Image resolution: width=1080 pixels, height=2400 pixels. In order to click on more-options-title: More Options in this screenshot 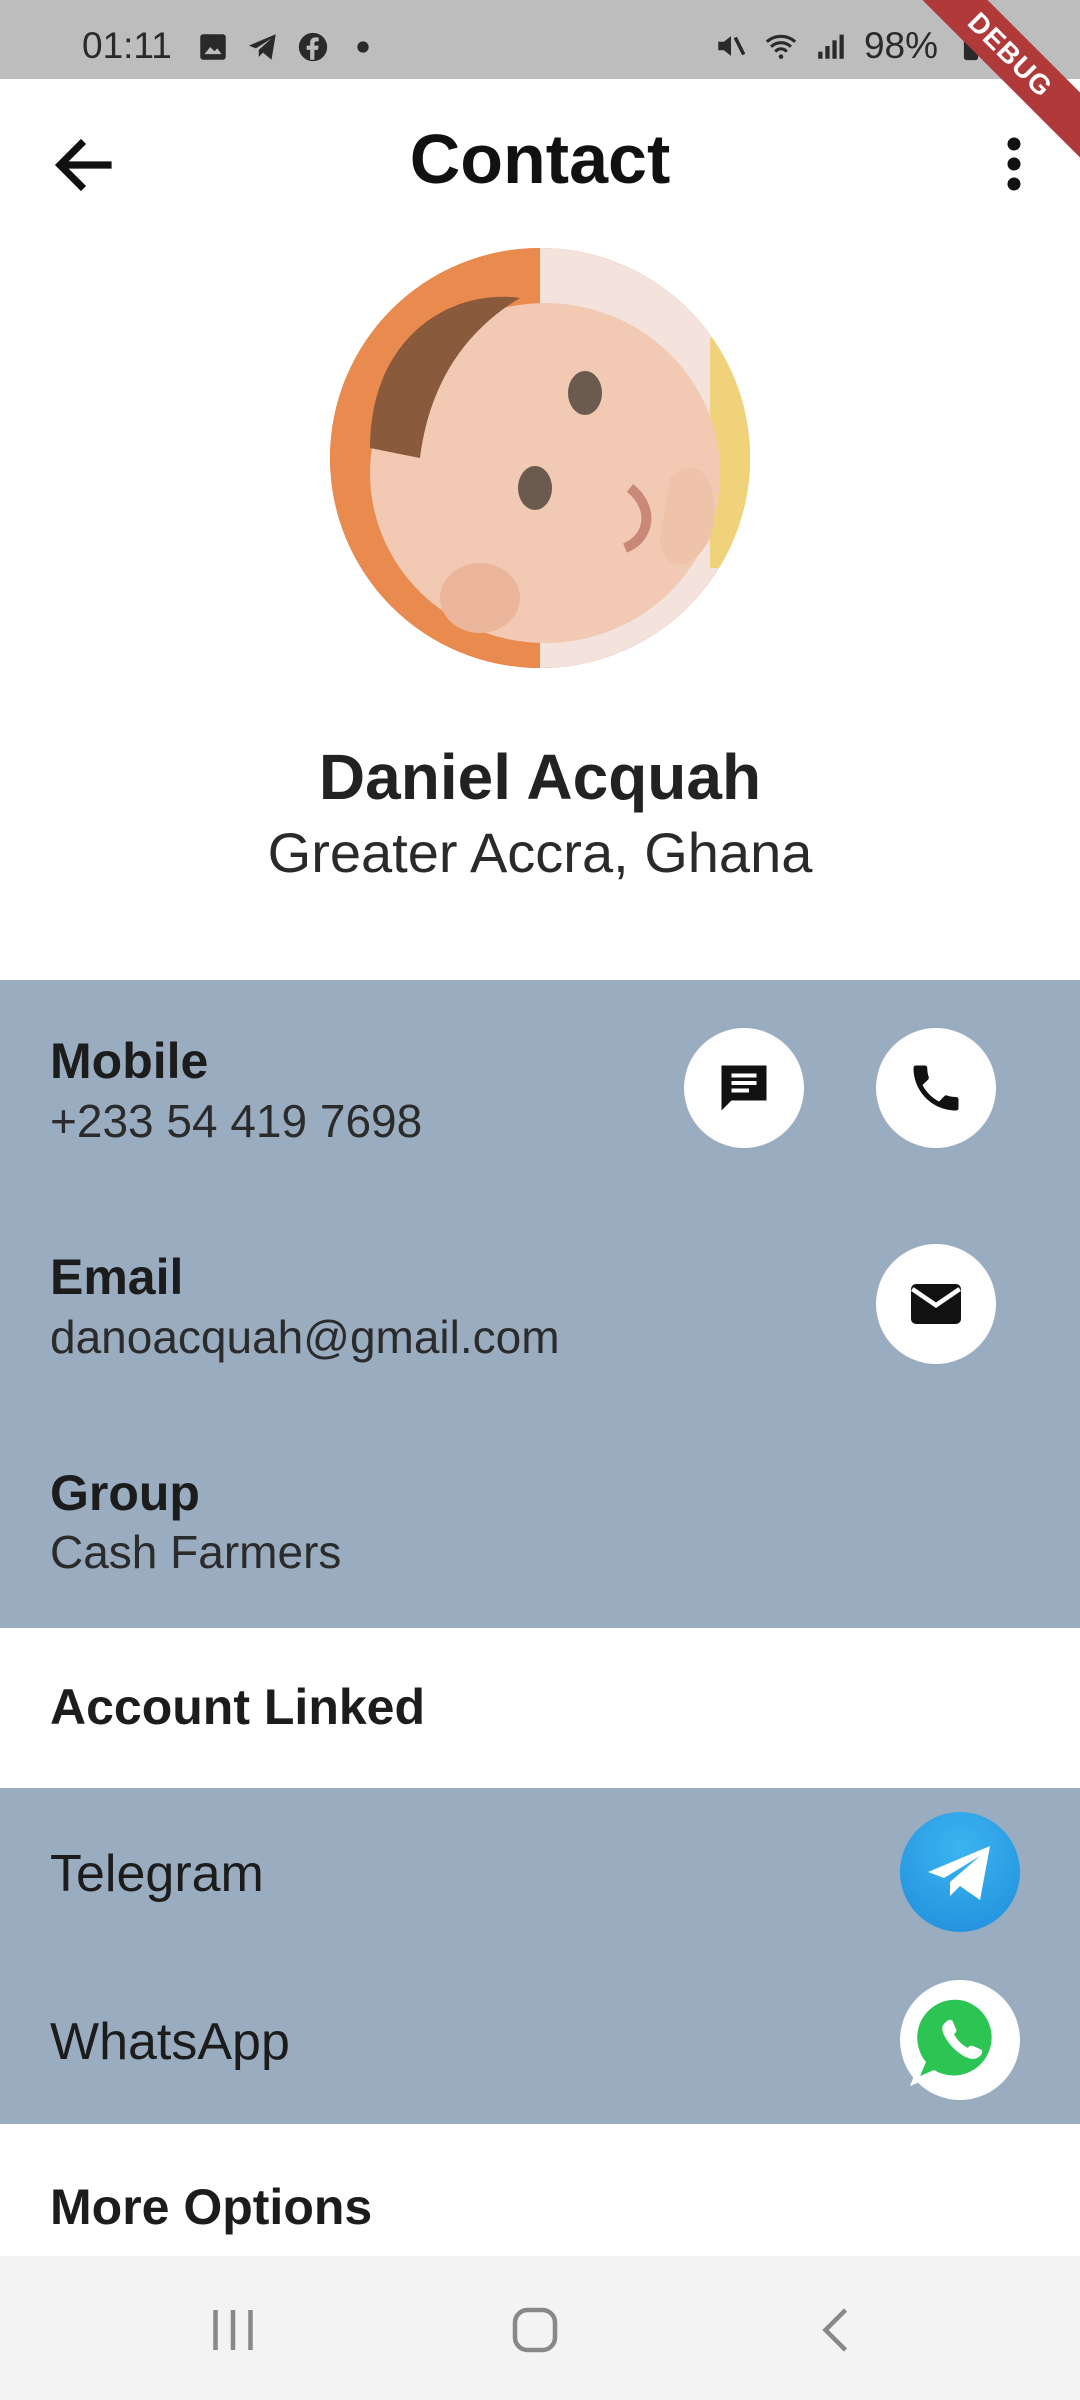, I will do `click(211, 2207)`.